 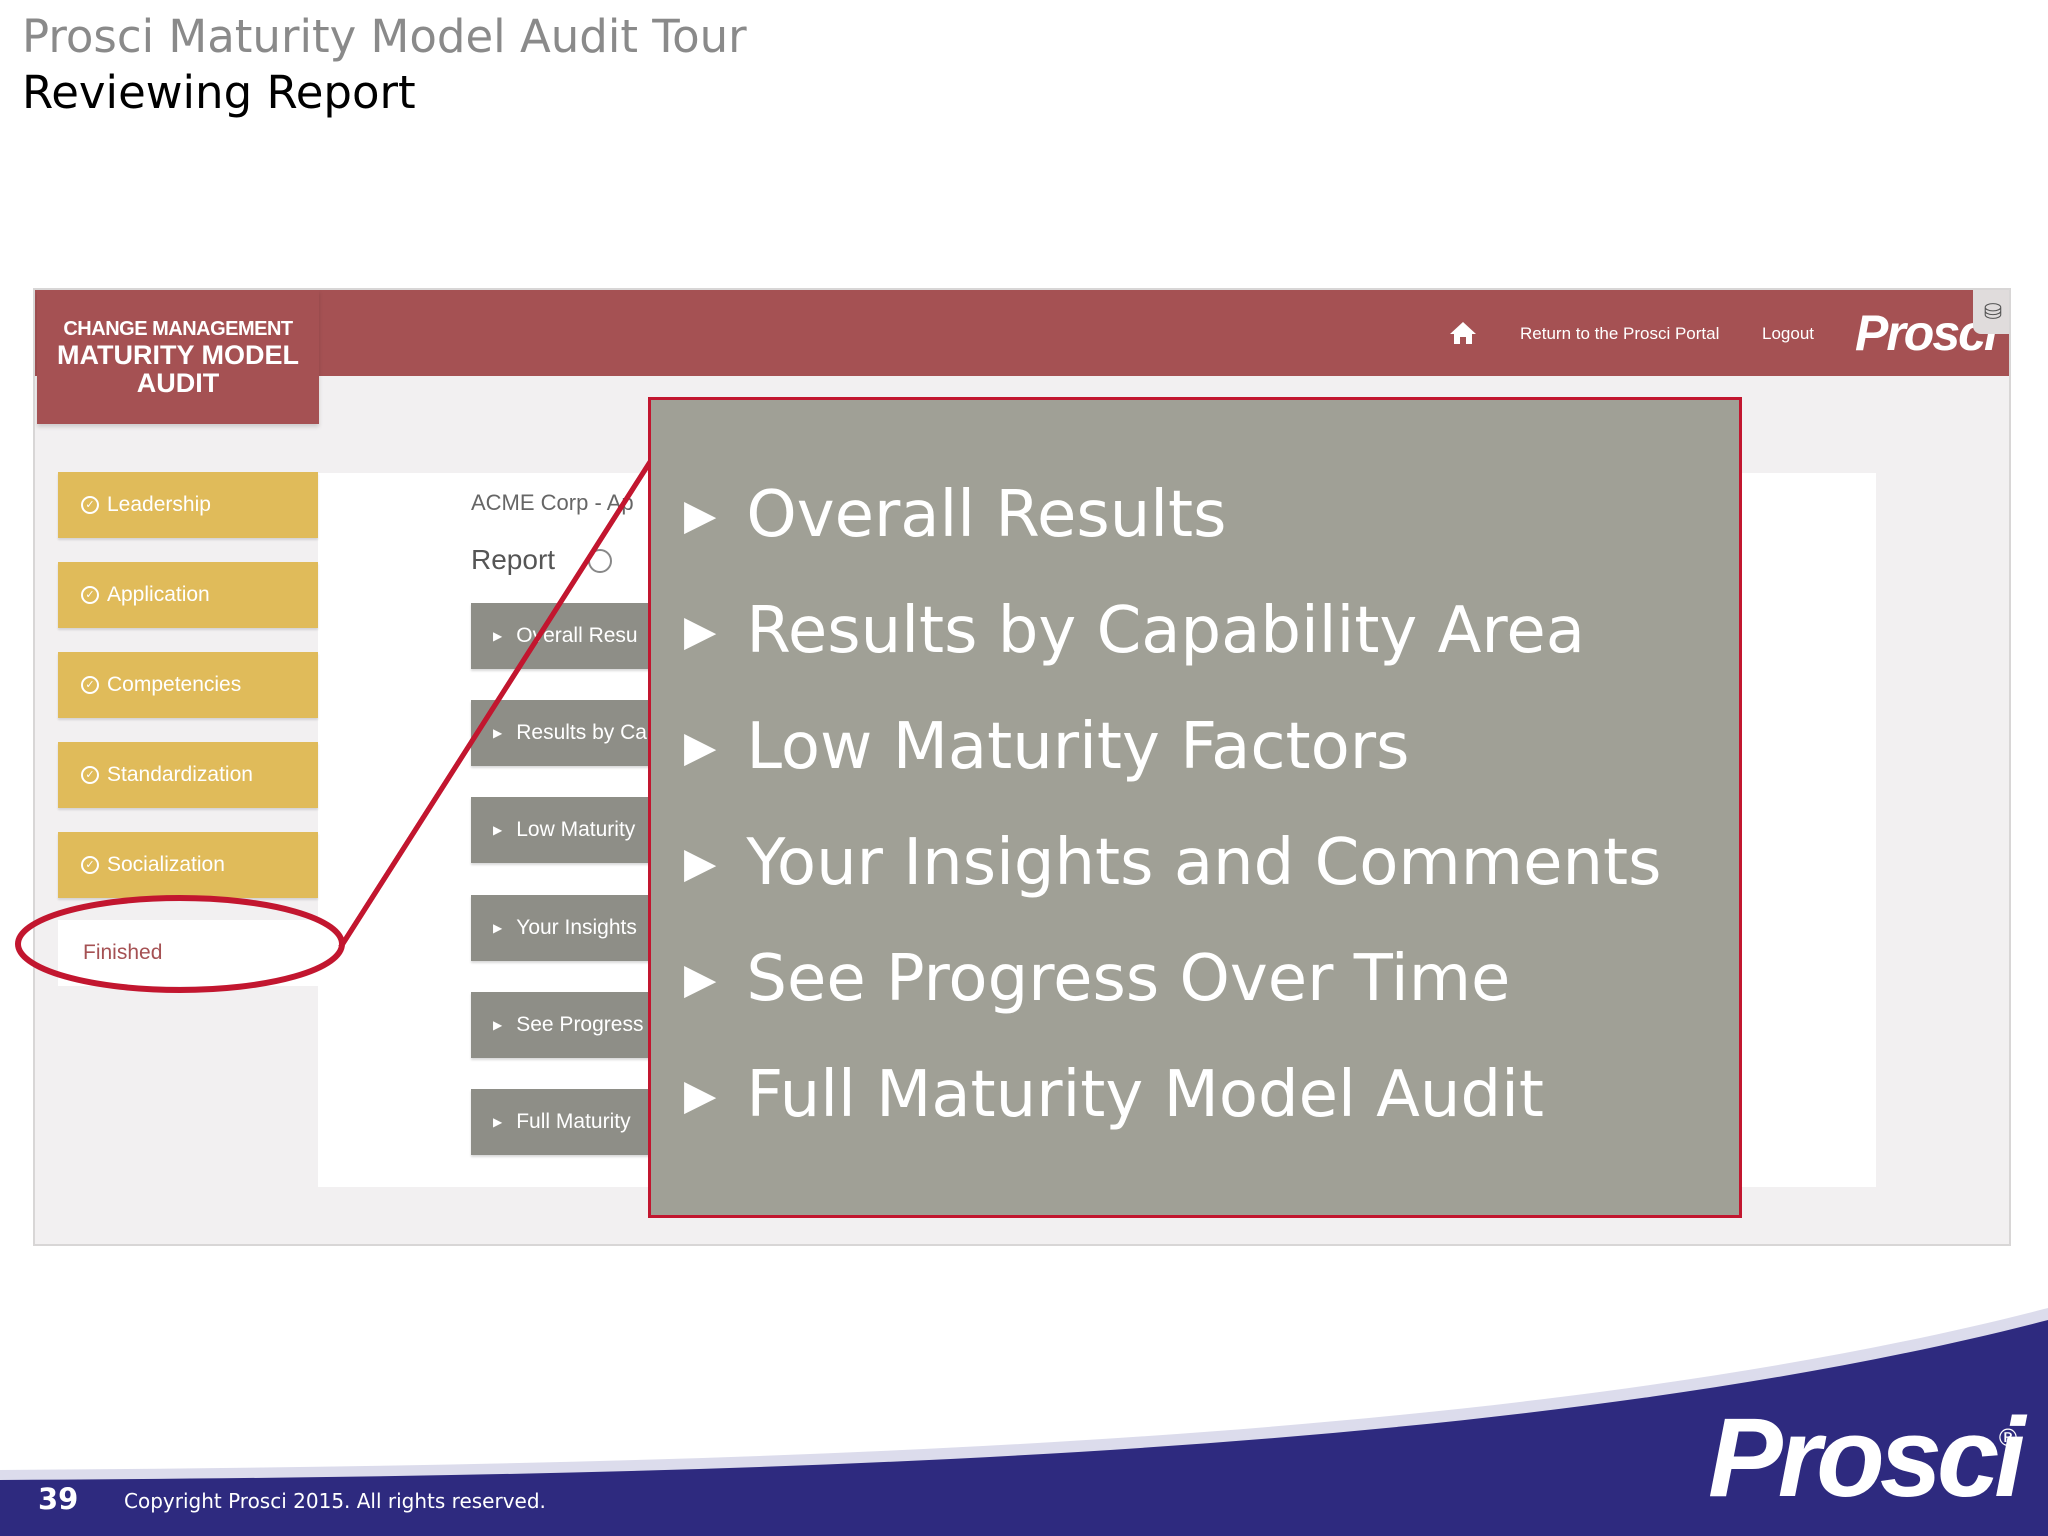 I want to click on callout-item: ▶ See Progress Over Time, so click(x=1097, y=979).